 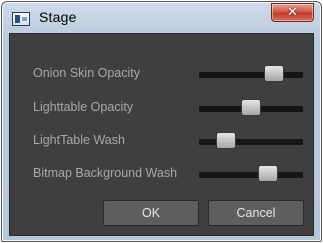 I want to click on lighttable-opacity-row: Lighttable Opacity, so click(x=161, y=109).